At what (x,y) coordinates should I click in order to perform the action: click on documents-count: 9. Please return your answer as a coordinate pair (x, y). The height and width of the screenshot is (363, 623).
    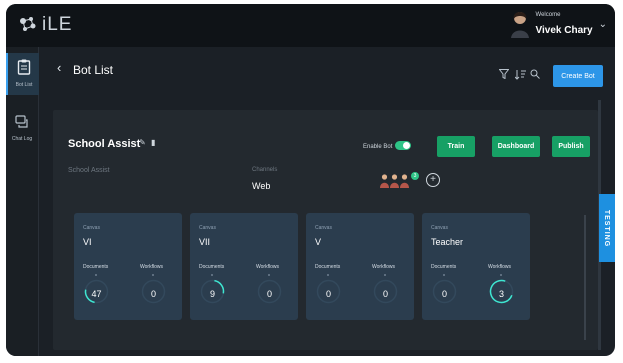
    Looking at the image, I should click on (212, 294).